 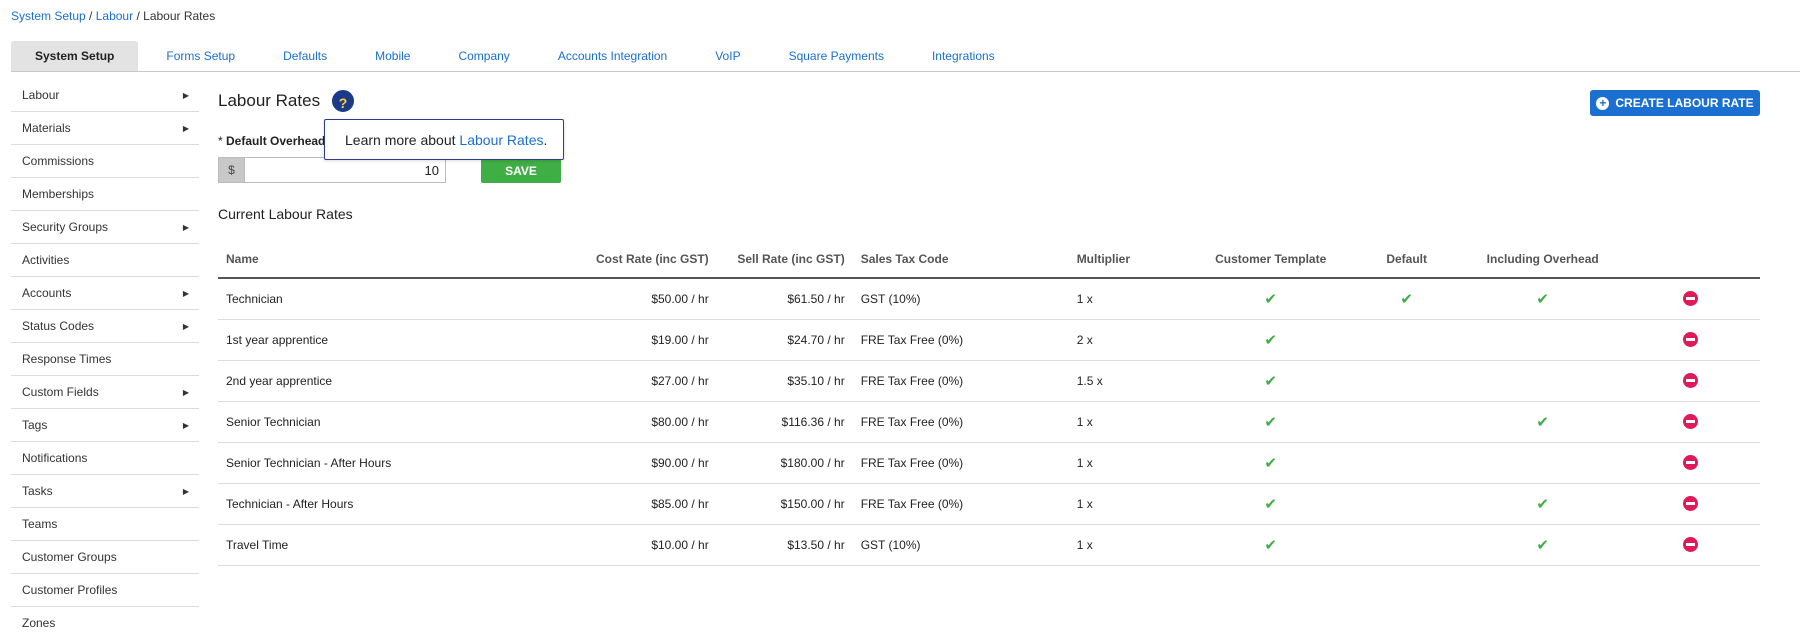 I want to click on default-overhead-input, so click(x=345, y=170).